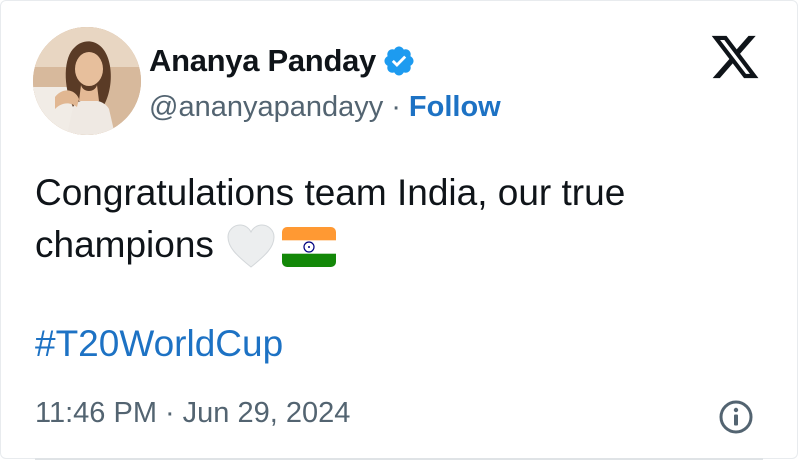 The height and width of the screenshot is (461, 800). I want to click on tweet-text-line-1: Congratulations team India, our true, so click(330, 192).